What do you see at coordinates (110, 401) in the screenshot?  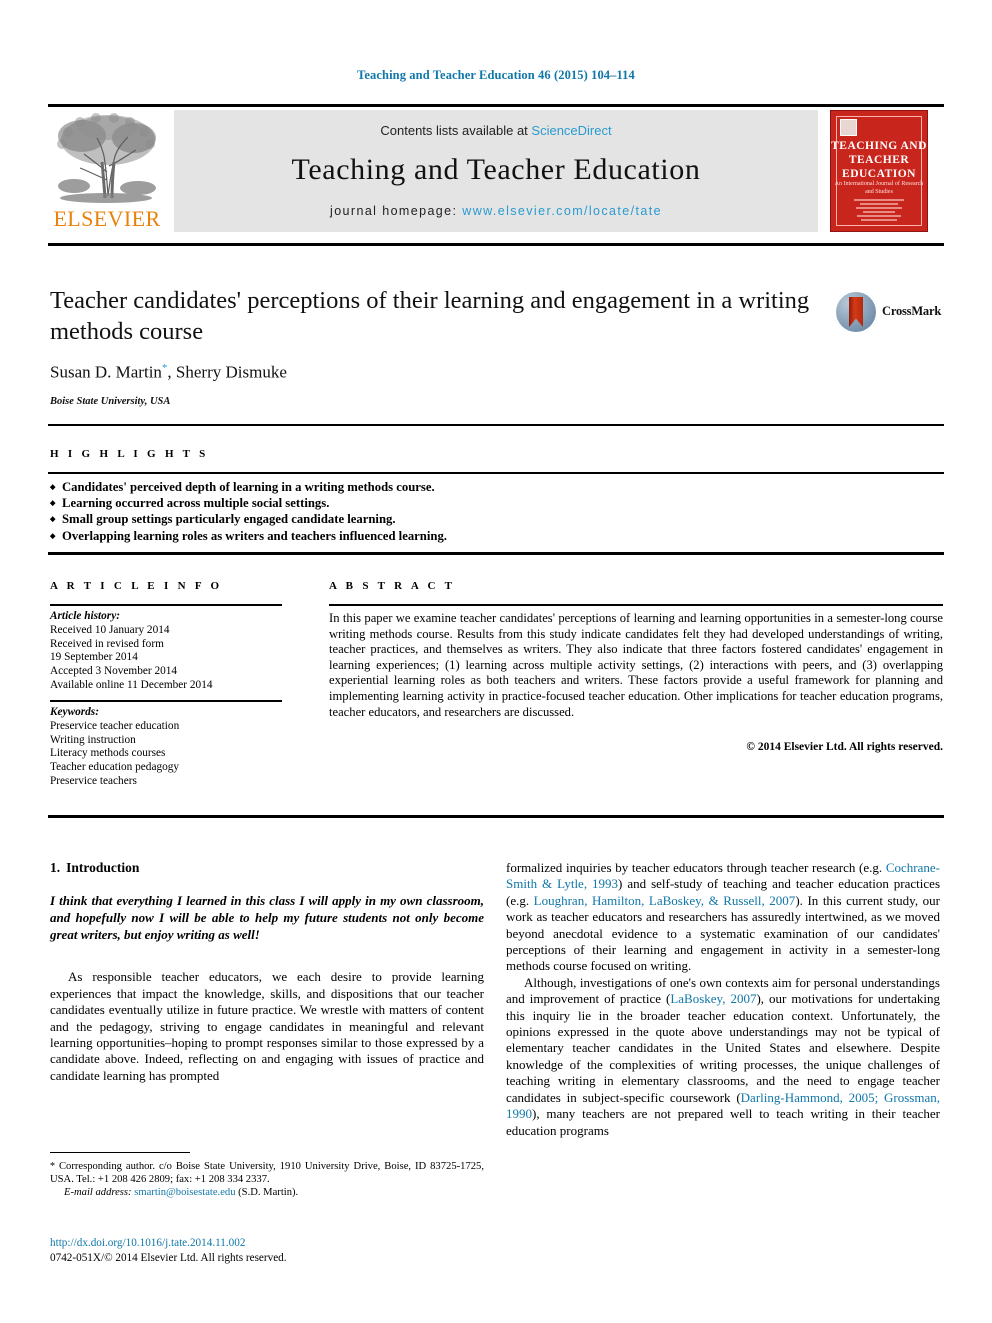 I see `author-affiliation: Boise State University, USA` at bounding box center [110, 401].